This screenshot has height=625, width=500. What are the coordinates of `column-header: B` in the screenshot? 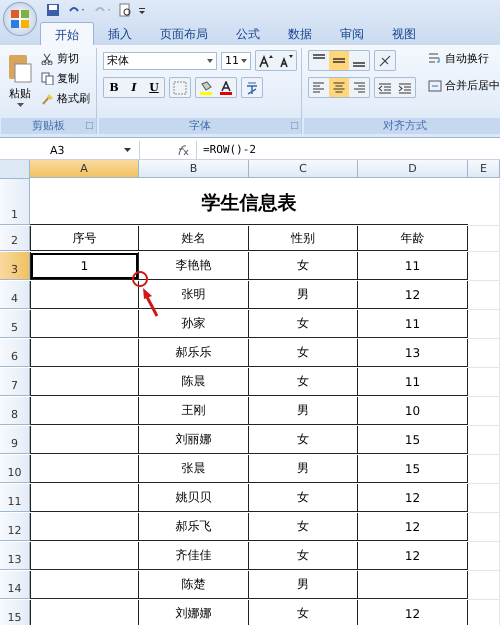 It's located at (194, 169).